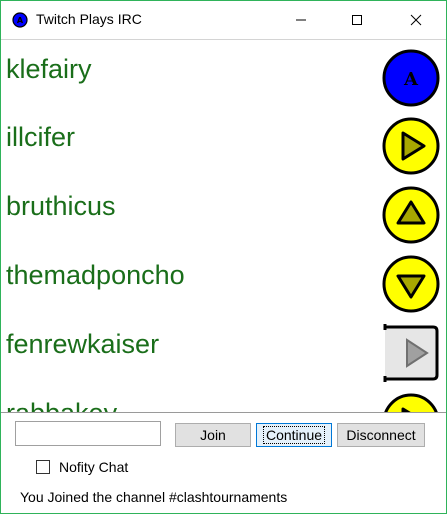  What do you see at coordinates (223, 398) in the screenshot?
I see `feed-row: rabbakey` at bounding box center [223, 398].